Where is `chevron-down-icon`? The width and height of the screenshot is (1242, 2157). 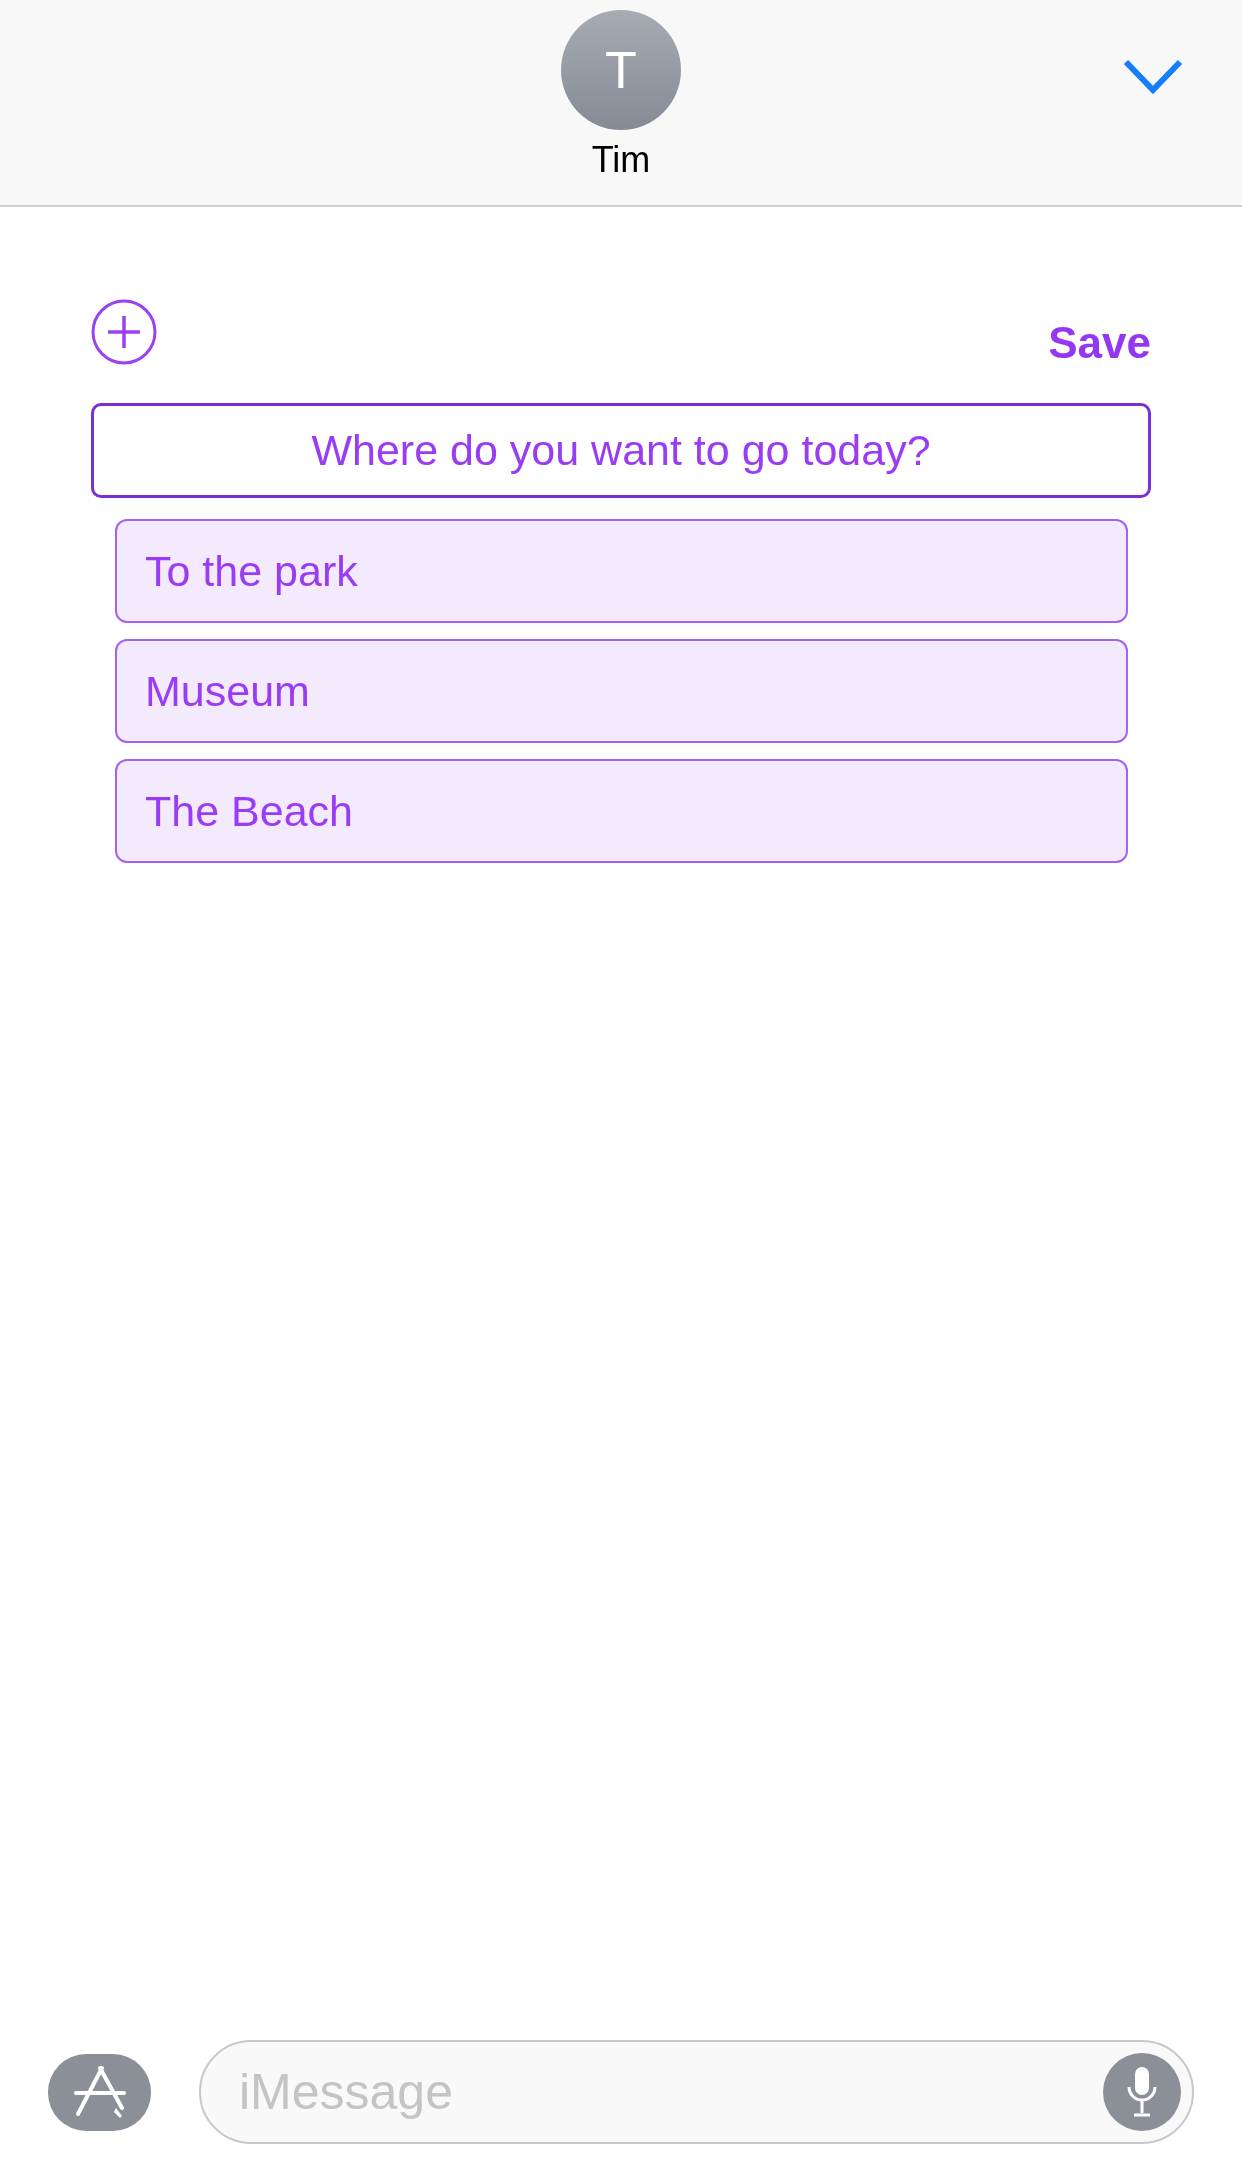
chevron-down-icon is located at coordinates (1153, 77).